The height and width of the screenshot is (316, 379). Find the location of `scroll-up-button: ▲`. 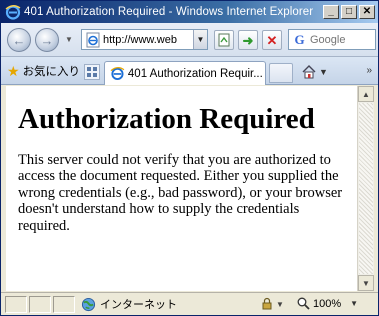

scroll-up-button: ▲ is located at coordinates (366, 94).